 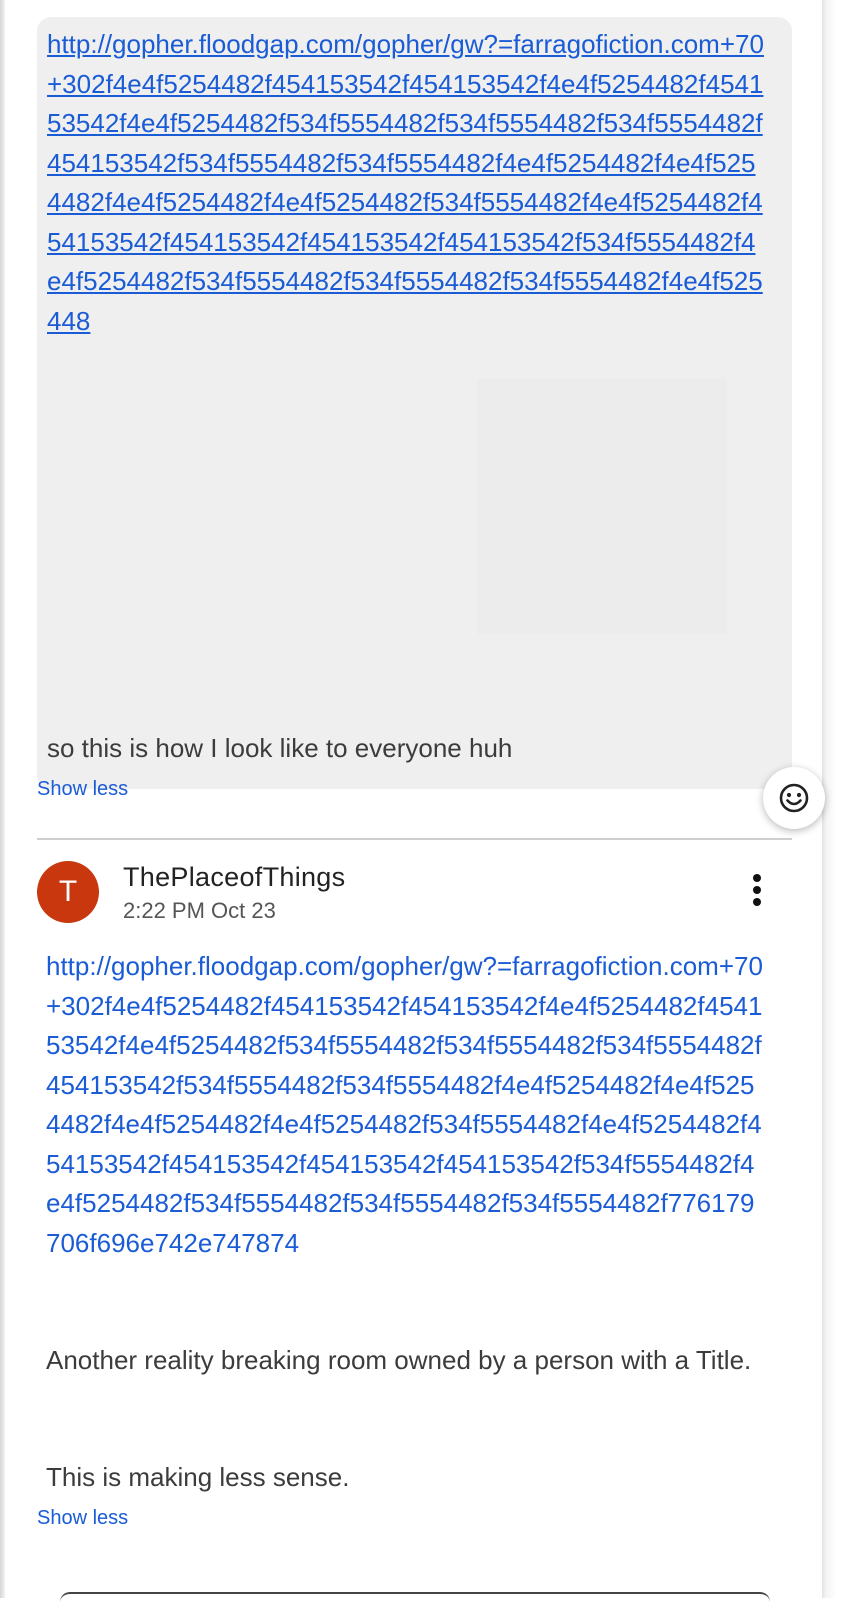 What do you see at coordinates (198, 1477) in the screenshot?
I see `post-paragraph-2: This is making less sense.` at bounding box center [198, 1477].